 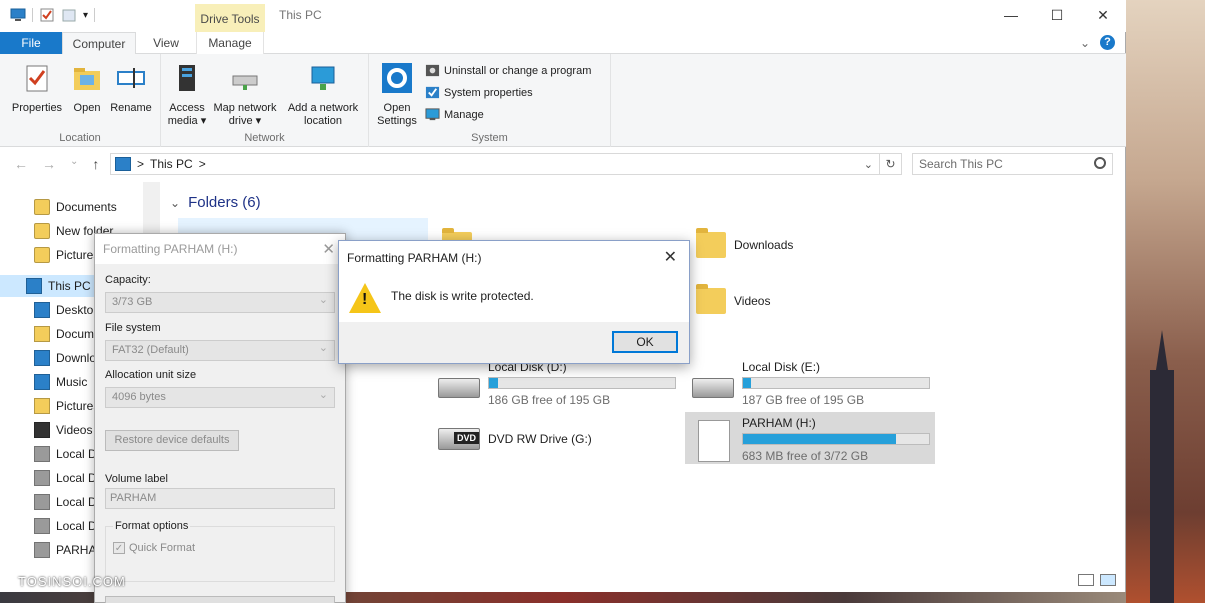 I want to click on open-button: Open, so click(x=87, y=88).